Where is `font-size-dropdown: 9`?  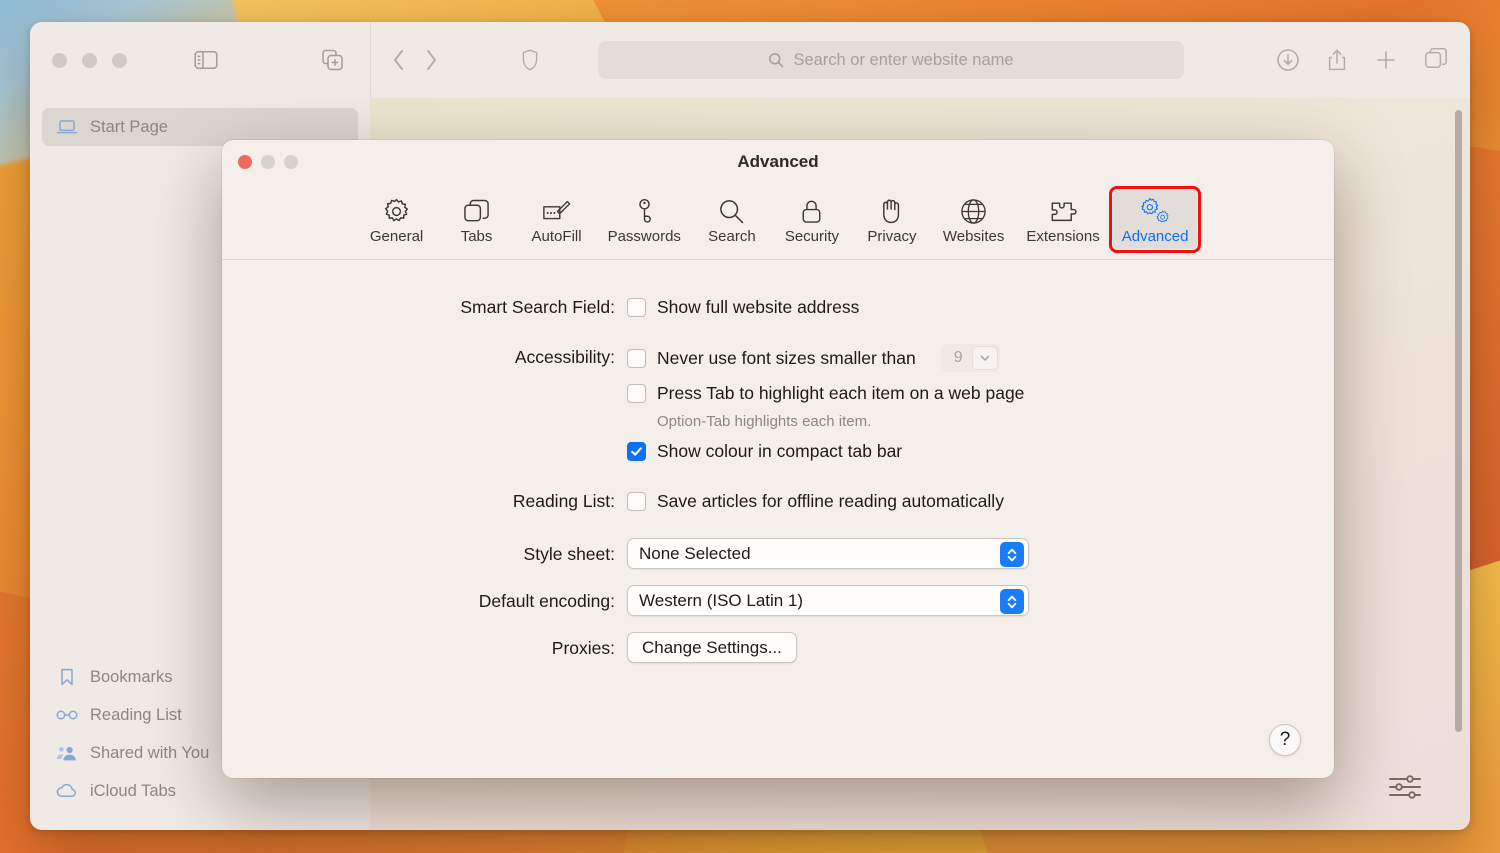 font-size-dropdown: 9 is located at coordinates (970, 358).